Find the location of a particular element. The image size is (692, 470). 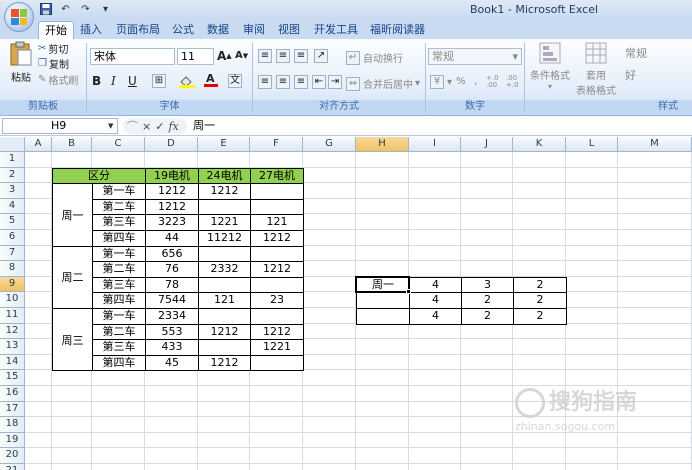

table-cell: 45 is located at coordinates (172, 363).